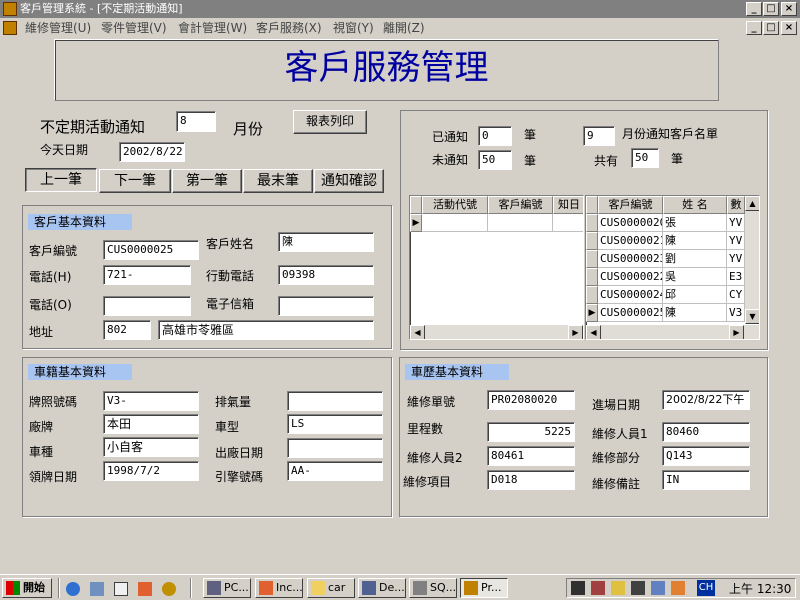 Image resolution: width=800 pixels, height=600 pixels. I want to click on activity-grid: 活動代號 客戶編號 知日 ▶ ◀ ▶, so click(496, 267).